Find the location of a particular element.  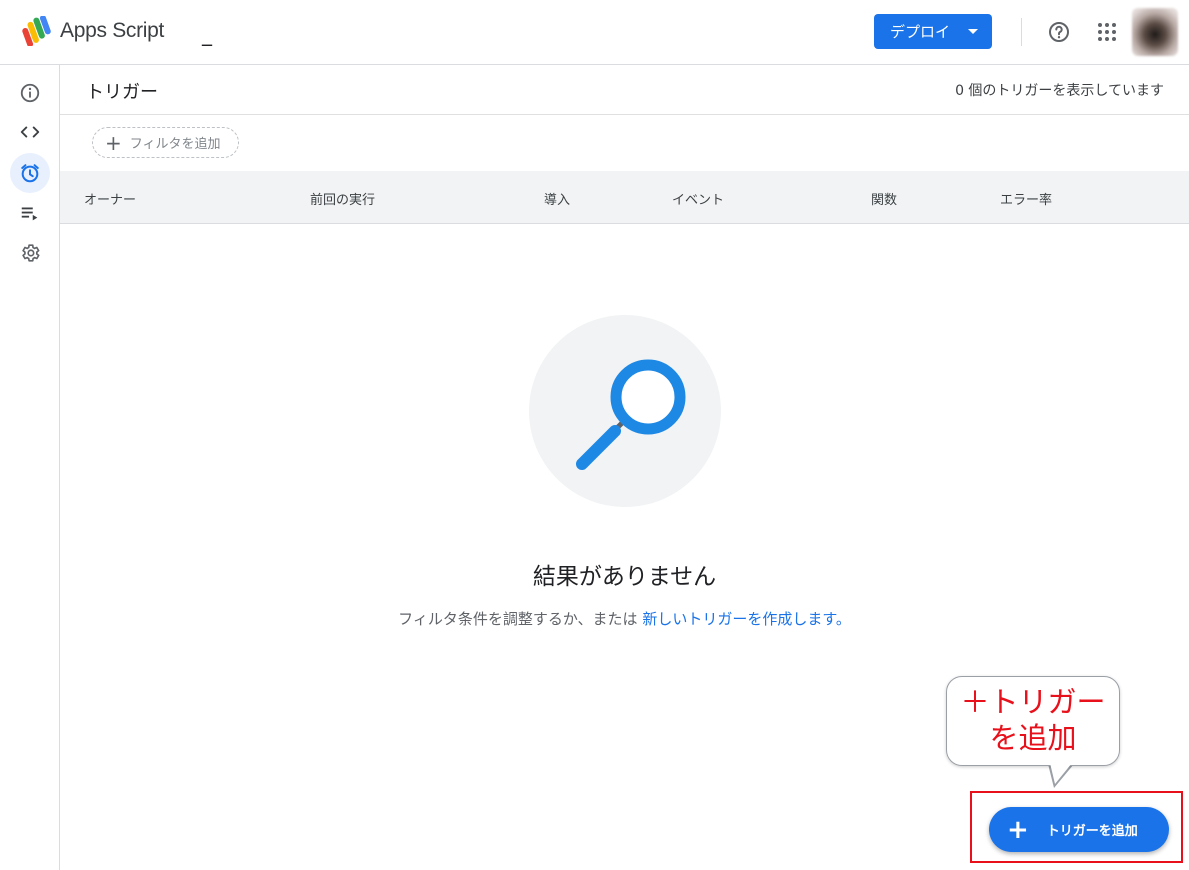

add-trigger-label: トリガーを追加 is located at coordinates (1092, 831).